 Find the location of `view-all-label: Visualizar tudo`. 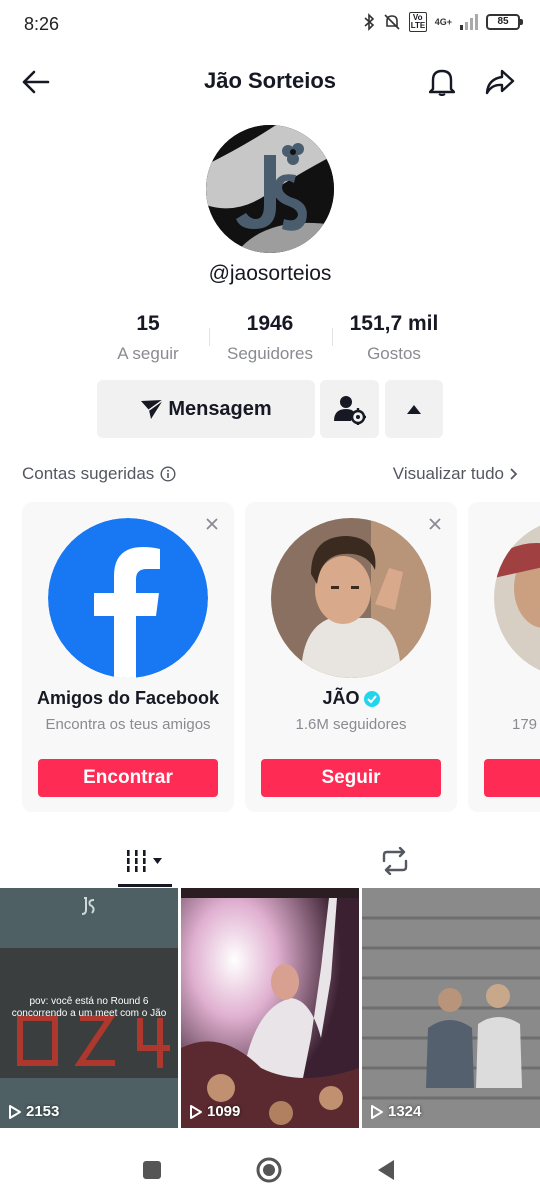

view-all-label: Visualizar tudo is located at coordinates (448, 473).